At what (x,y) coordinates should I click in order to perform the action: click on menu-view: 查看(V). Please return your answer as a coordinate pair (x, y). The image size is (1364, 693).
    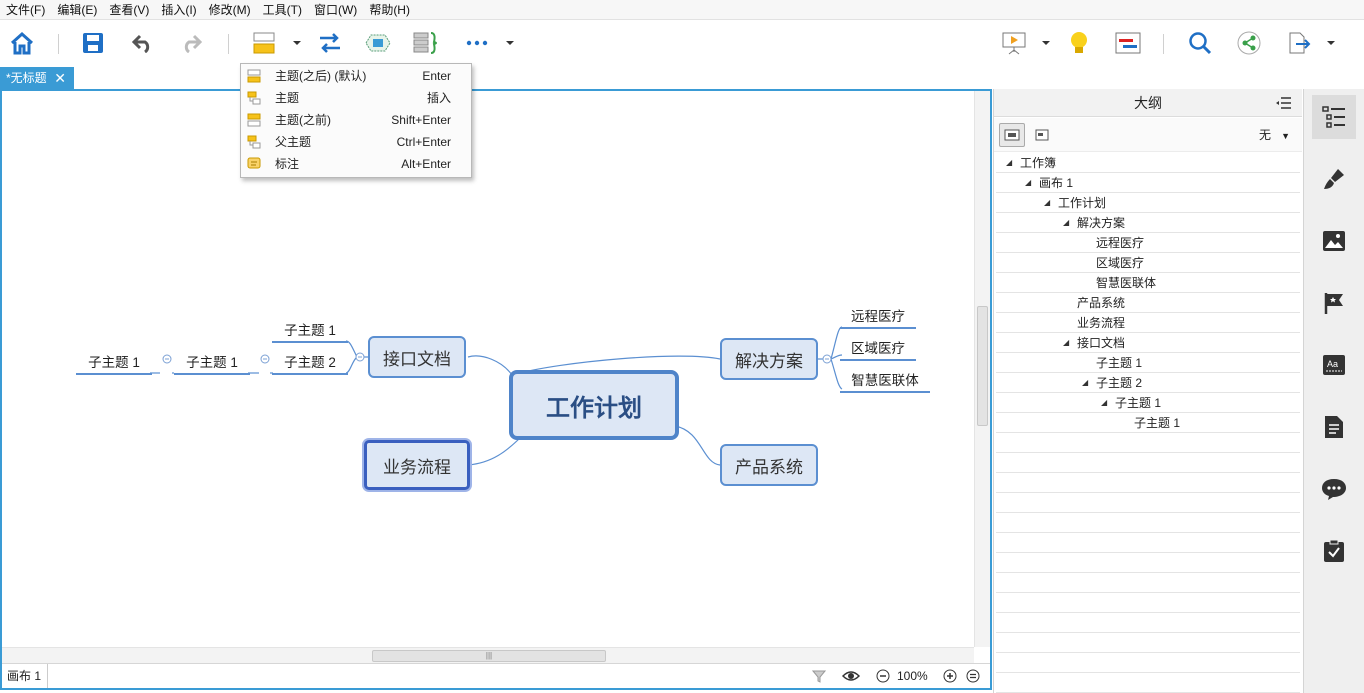
    Looking at the image, I should click on (129, 10).